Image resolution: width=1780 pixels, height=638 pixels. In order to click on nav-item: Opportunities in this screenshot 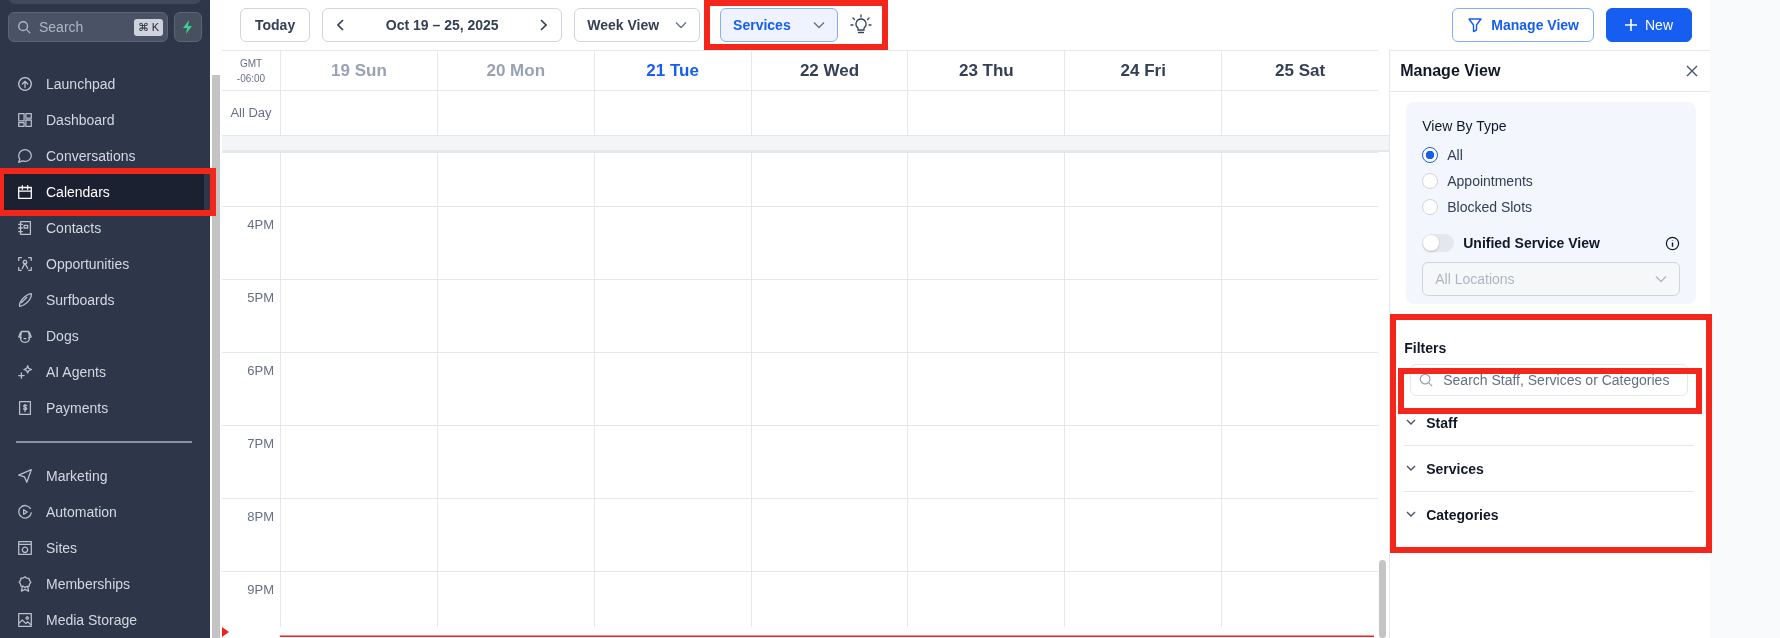, I will do `click(105, 264)`.